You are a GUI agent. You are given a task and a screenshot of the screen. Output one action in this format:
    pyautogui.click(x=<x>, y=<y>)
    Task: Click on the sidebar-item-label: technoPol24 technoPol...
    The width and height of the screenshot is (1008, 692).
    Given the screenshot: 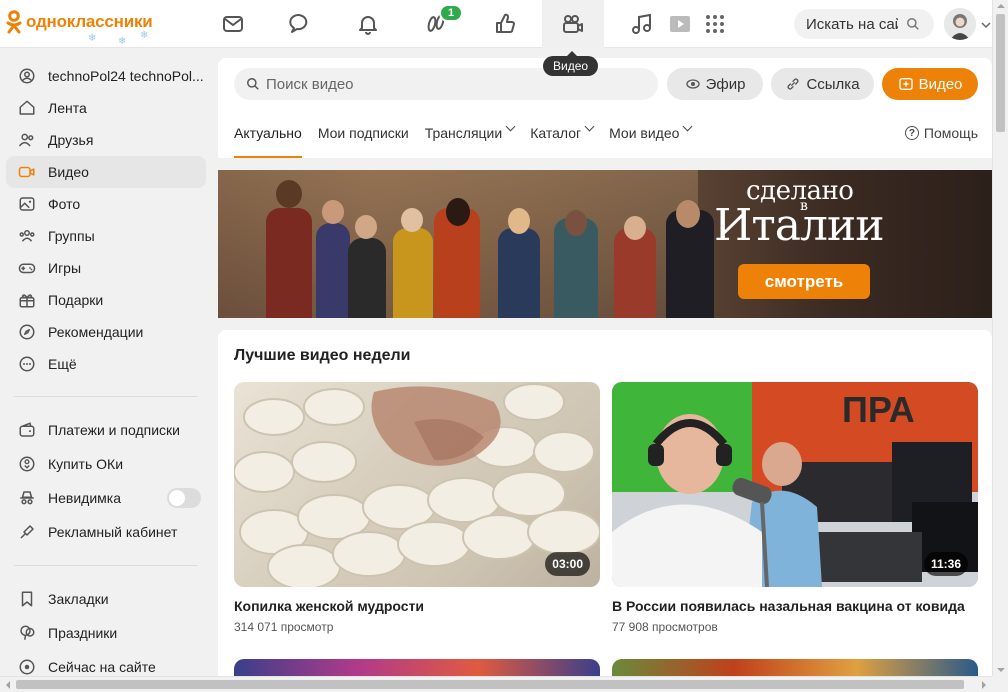 What is the action you would take?
    pyautogui.click(x=126, y=76)
    